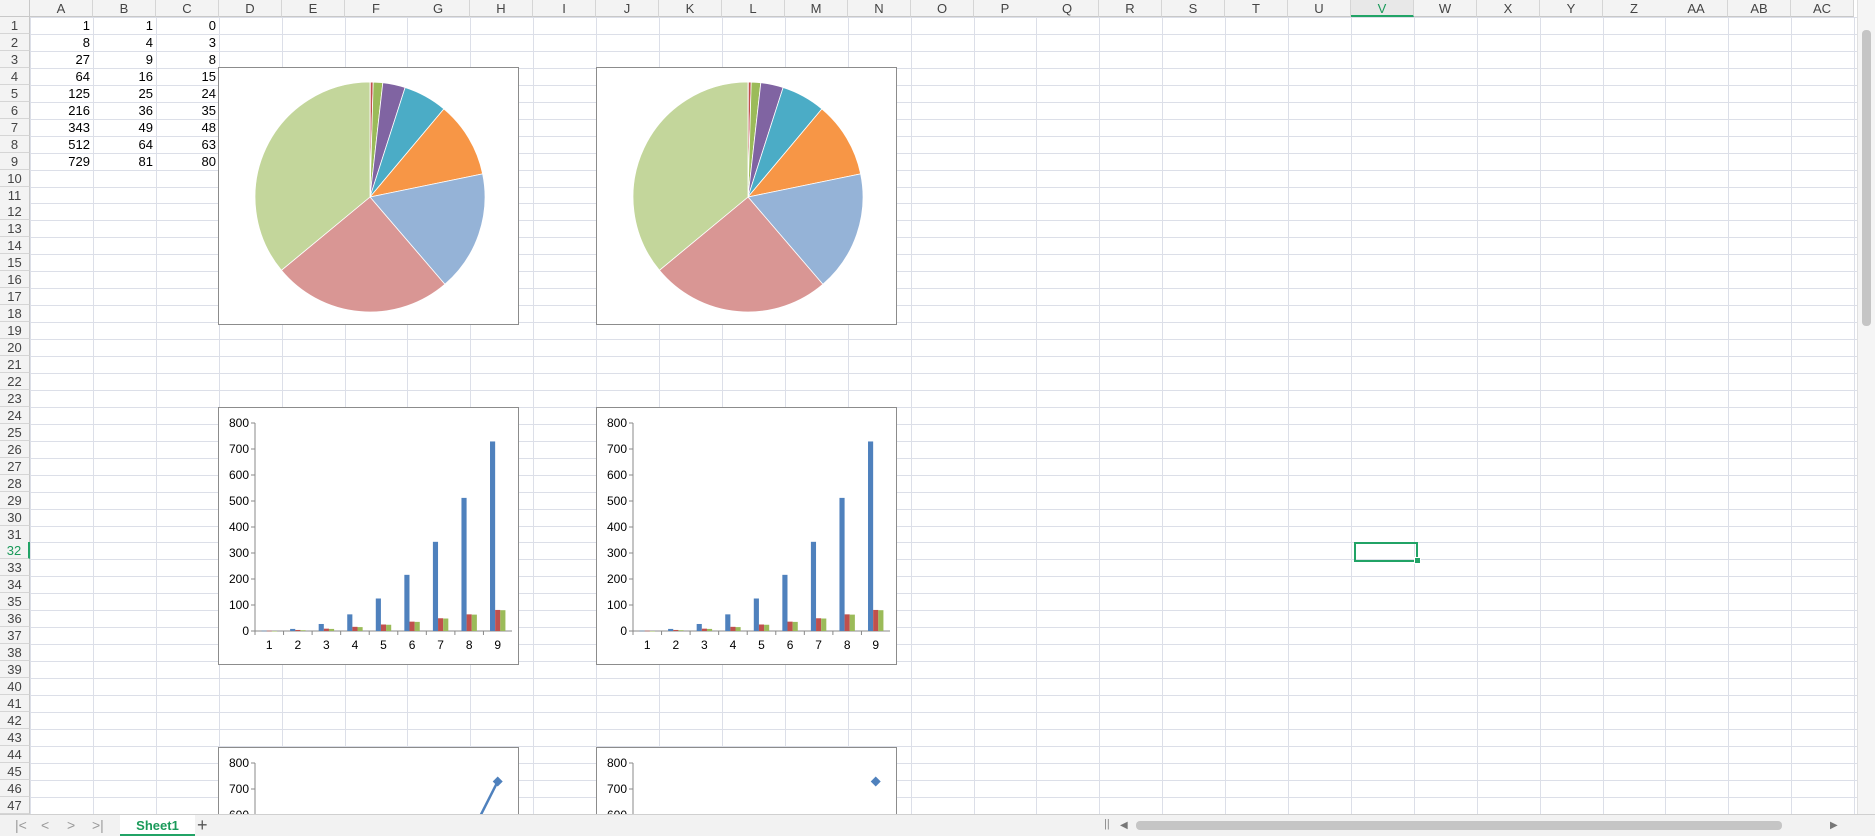 Image resolution: width=1875 pixels, height=836 pixels. What do you see at coordinates (1382, 8) in the screenshot?
I see `column-header-v: V` at bounding box center [1382, 8].